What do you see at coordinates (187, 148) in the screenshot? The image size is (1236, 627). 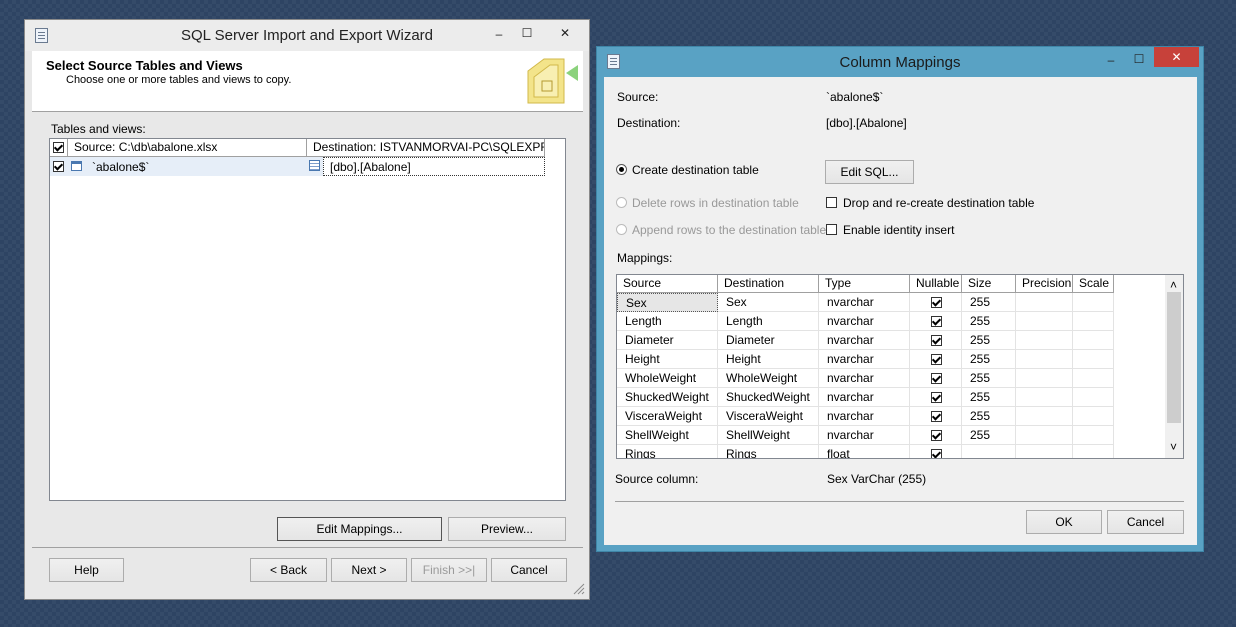 I see `source-column-header: Source: C:\db\abalone.xlsx` at bounding box center [187, 148].